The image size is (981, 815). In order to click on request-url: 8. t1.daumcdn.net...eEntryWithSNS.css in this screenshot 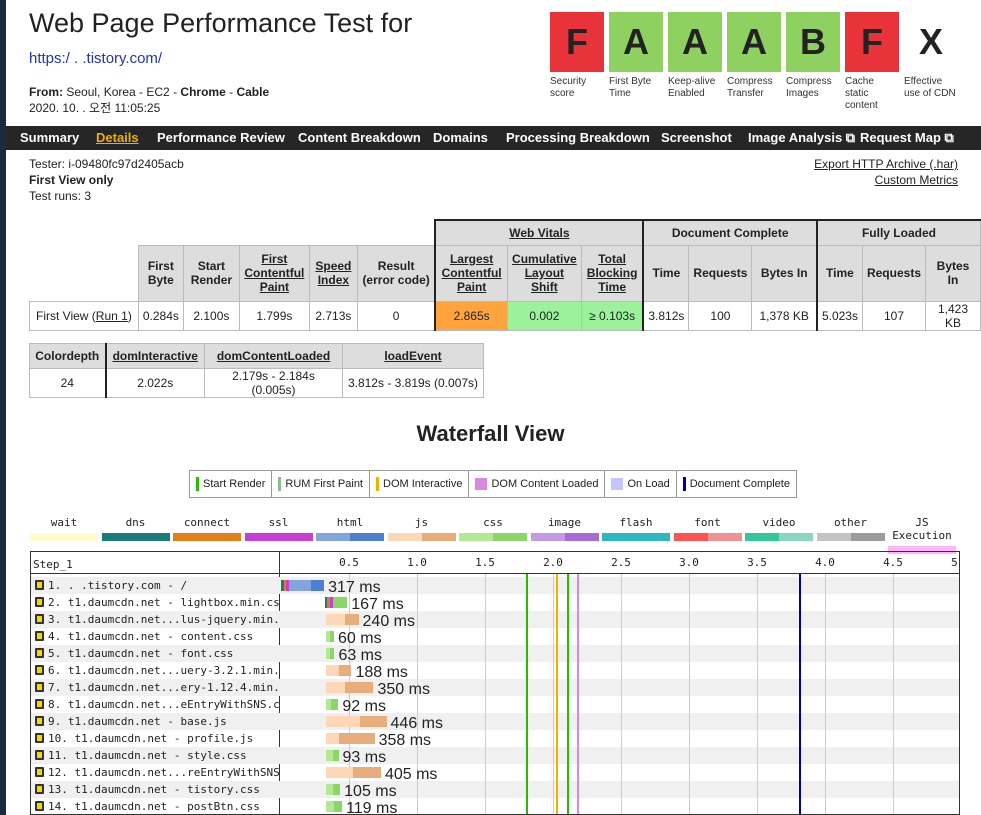, I will do `click(157, 706)`.